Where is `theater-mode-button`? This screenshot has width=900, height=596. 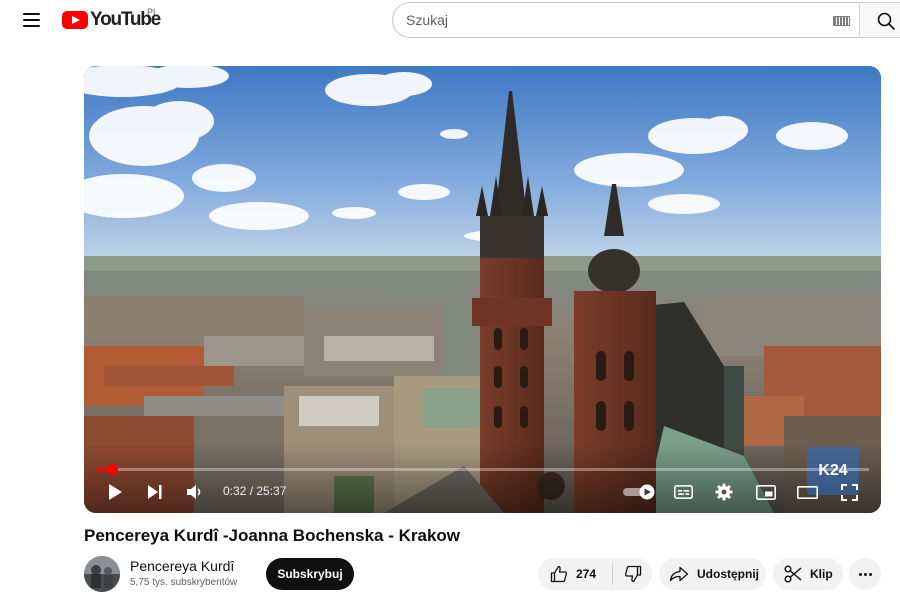
theater-mode-button is located at coordinates (807, 492).